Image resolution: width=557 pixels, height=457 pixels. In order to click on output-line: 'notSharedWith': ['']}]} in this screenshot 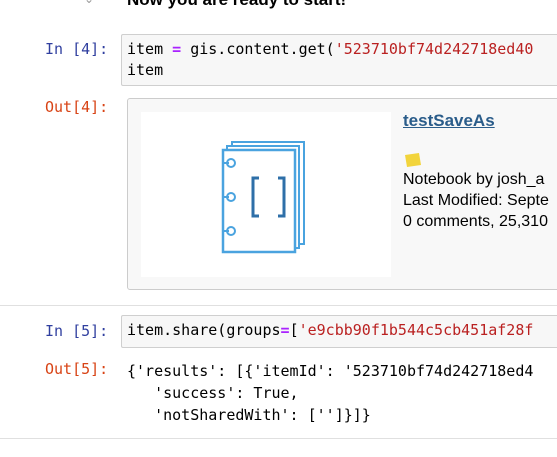, I will do `click(249, 415)`.